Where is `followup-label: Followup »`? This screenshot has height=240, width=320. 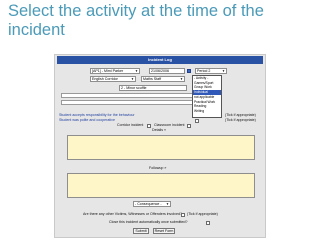
followup-label: Followup » is located at coordinates (158, 168).